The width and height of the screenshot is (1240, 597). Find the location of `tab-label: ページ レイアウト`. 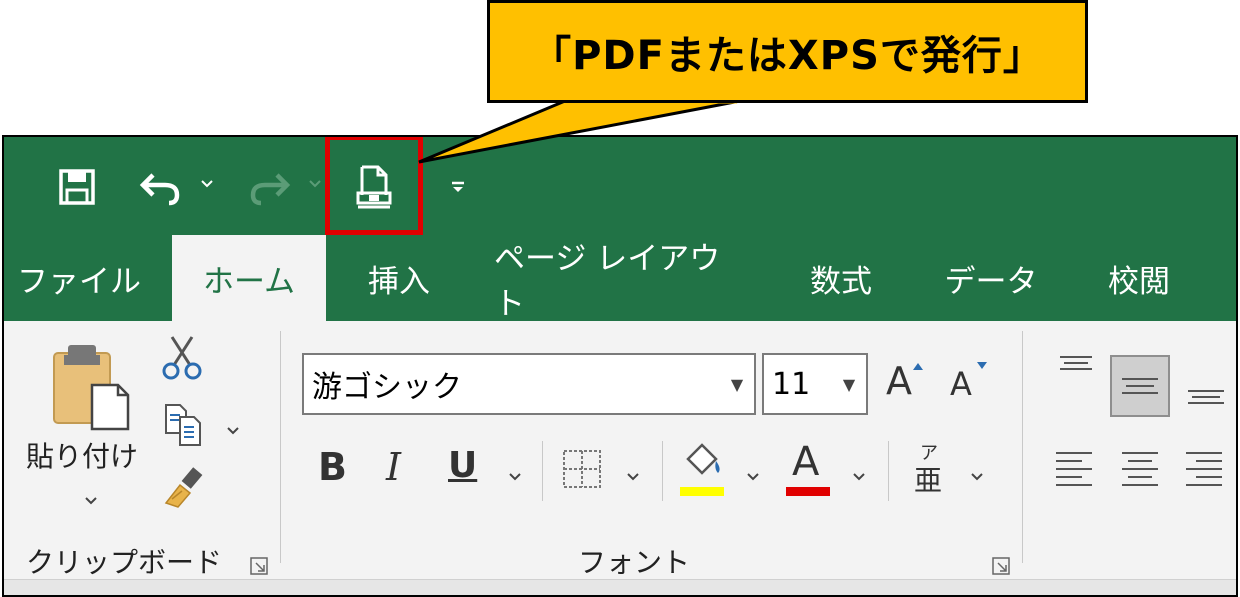

tab-label: ページ レイアウト is located at coordinates (607, 281).